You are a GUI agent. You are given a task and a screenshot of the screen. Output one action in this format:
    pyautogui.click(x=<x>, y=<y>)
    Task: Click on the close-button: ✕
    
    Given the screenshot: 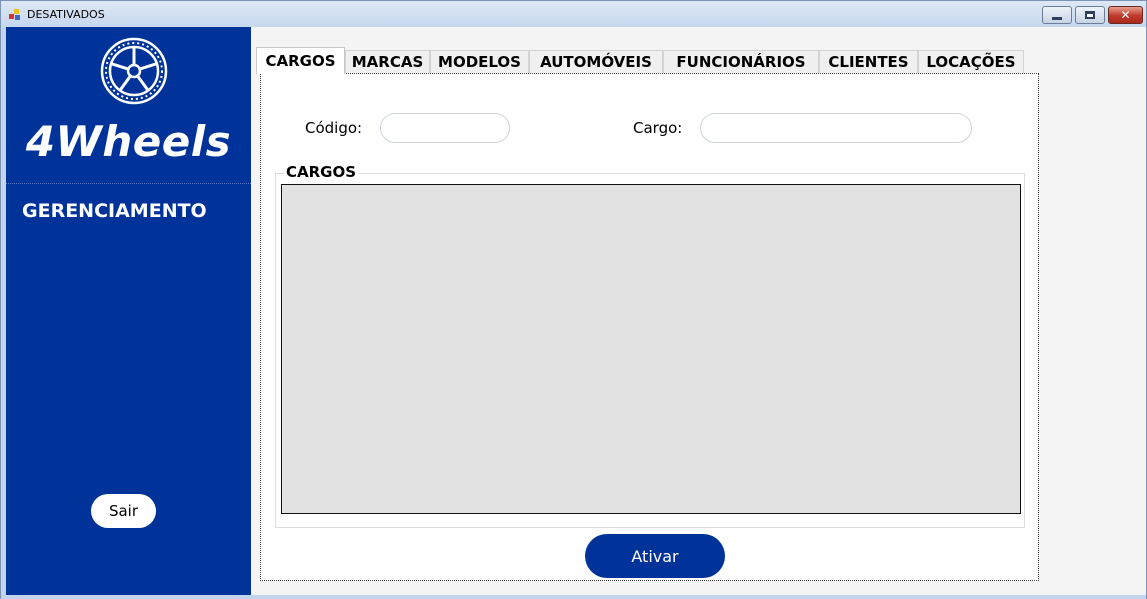 What is the action you would take?
    pyautogui.click(x=1125, y=15)
    